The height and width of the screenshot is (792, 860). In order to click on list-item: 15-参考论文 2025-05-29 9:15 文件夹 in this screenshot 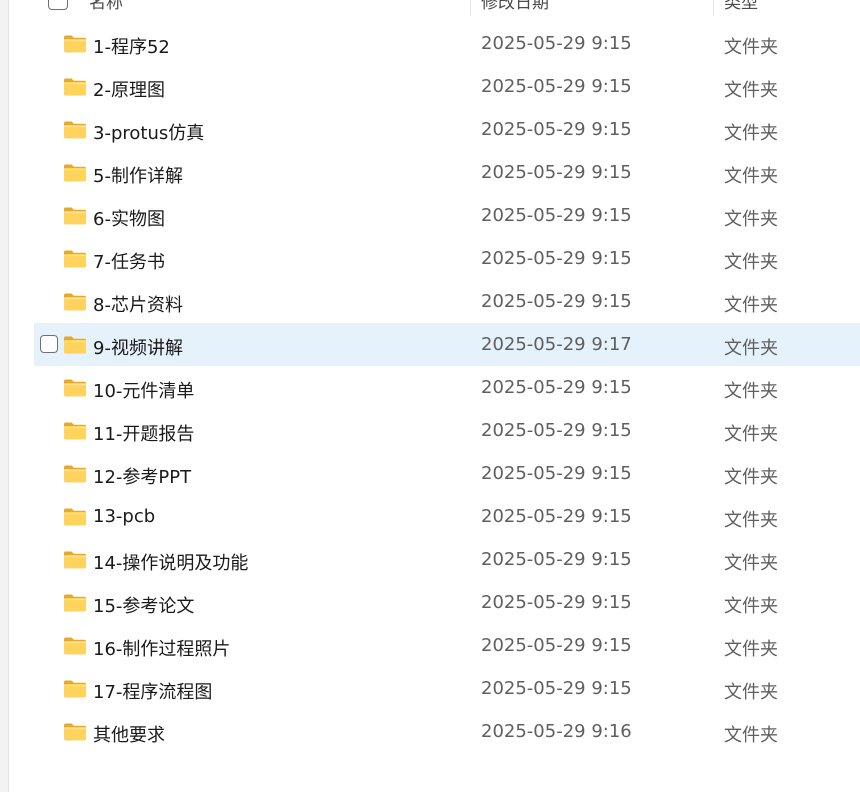, I will do `click(447, 602)`.